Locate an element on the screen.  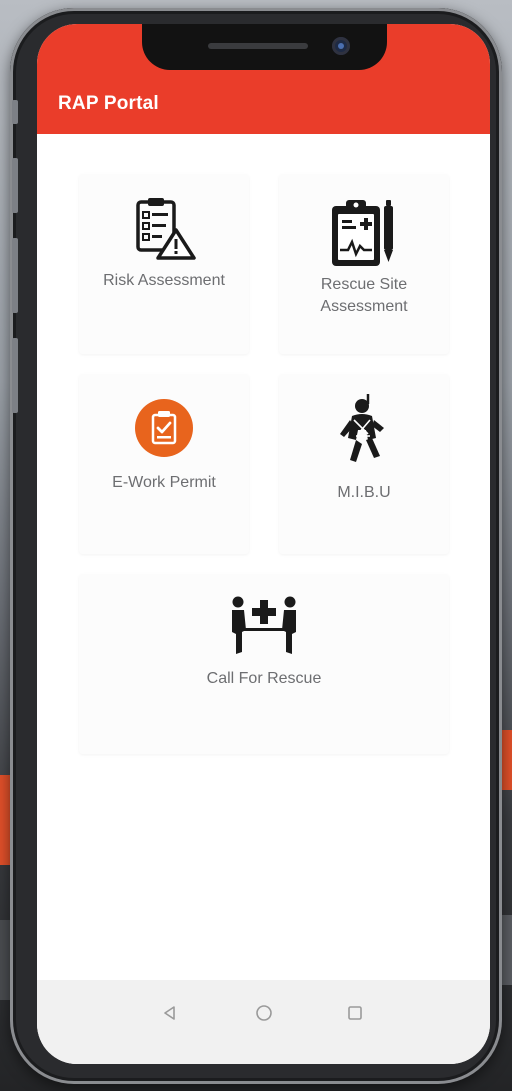
harness-worker-icon is located at coordinates (362, 428).